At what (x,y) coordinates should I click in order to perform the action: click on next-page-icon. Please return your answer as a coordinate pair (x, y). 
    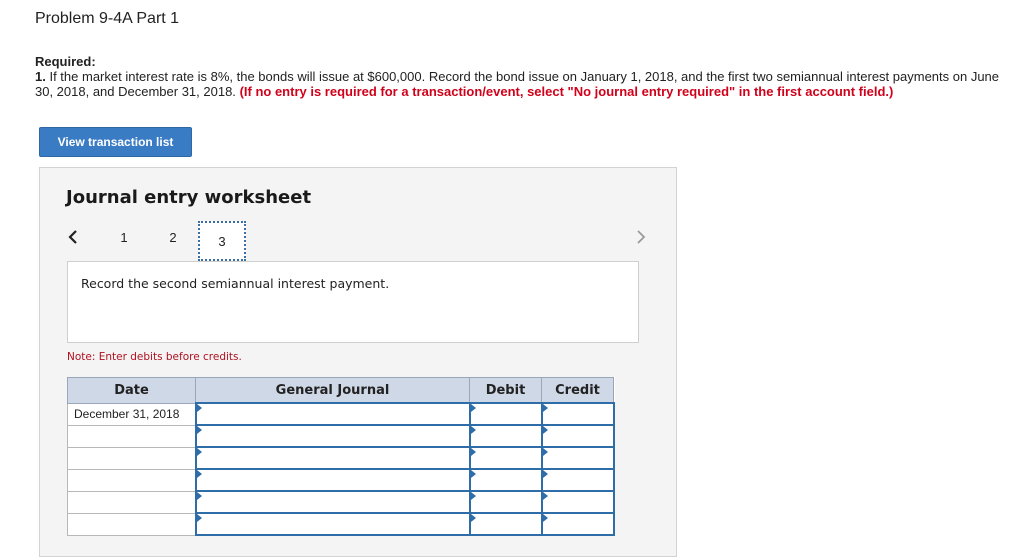
    Looking at the image, I should click on (642, 238).